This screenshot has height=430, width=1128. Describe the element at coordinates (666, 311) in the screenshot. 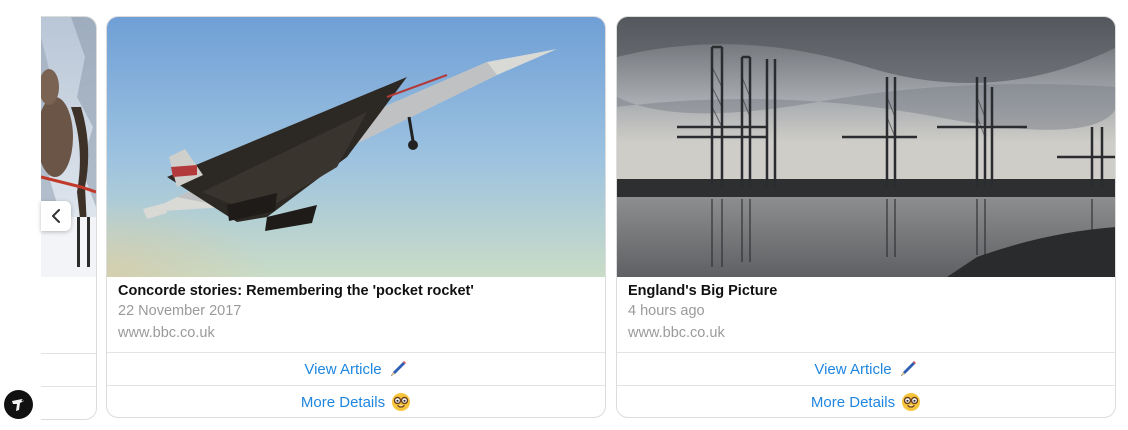

I see `card-date: 4 hours ago` at that location.